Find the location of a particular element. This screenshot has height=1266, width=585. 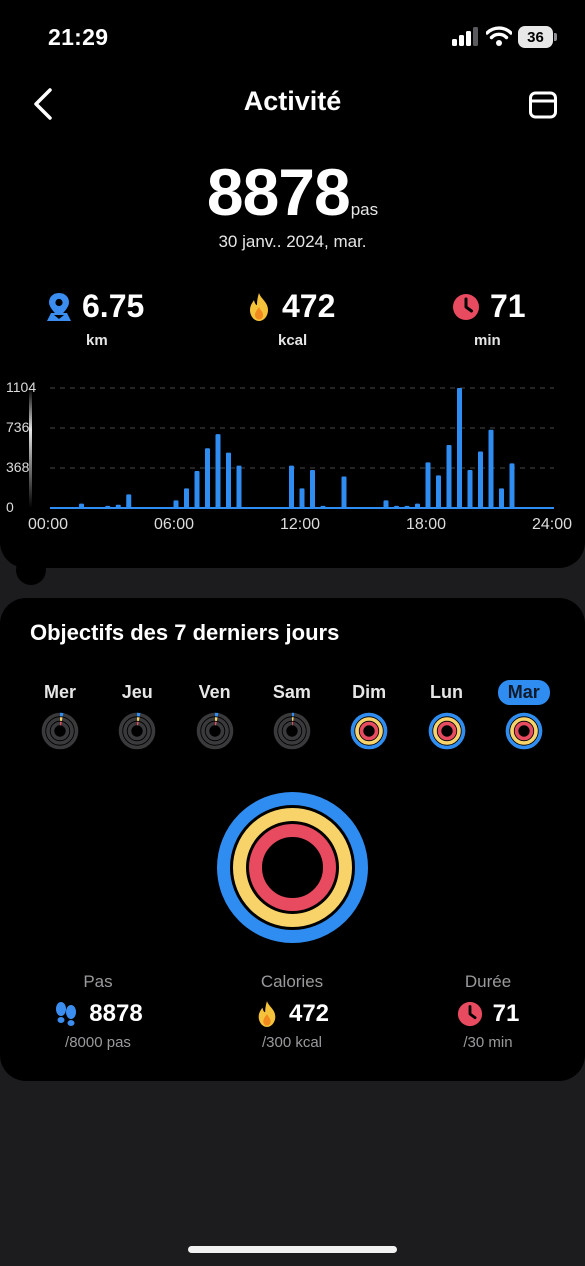

day-label: Mar is located at coordinates (523, 692).